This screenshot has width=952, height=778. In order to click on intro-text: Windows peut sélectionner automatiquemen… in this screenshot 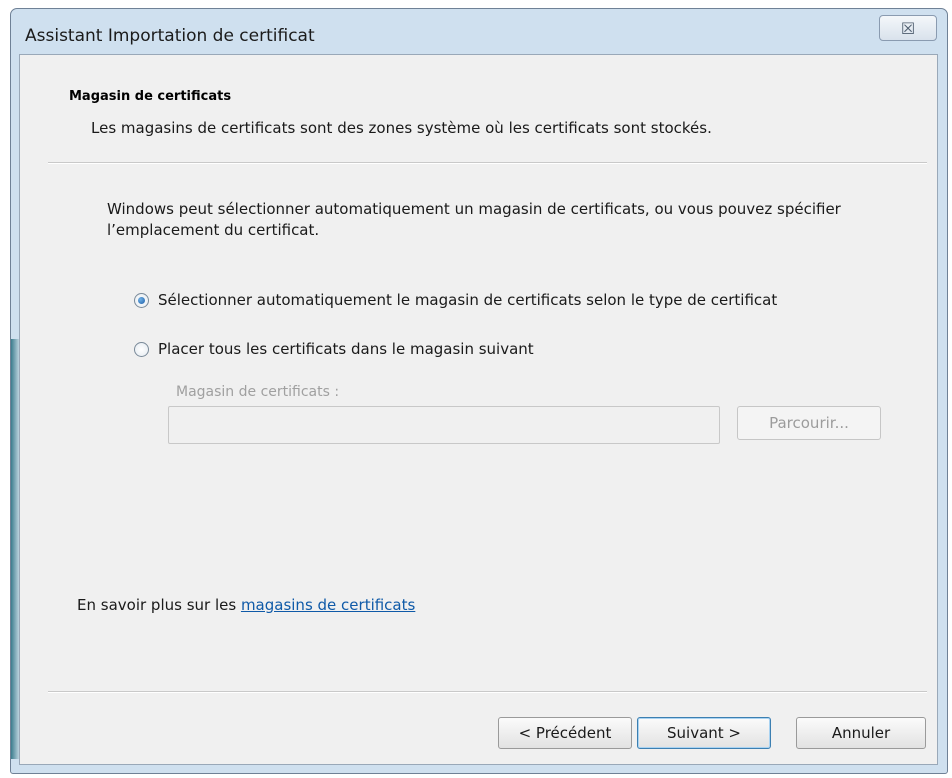, I will do `click(474, 219)`.